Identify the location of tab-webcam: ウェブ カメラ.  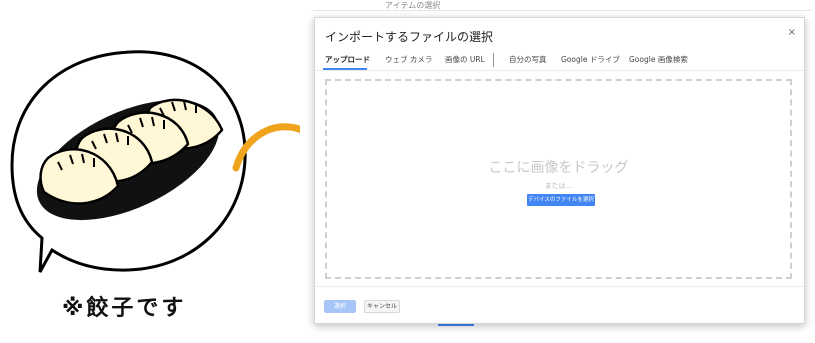
(408, 59).